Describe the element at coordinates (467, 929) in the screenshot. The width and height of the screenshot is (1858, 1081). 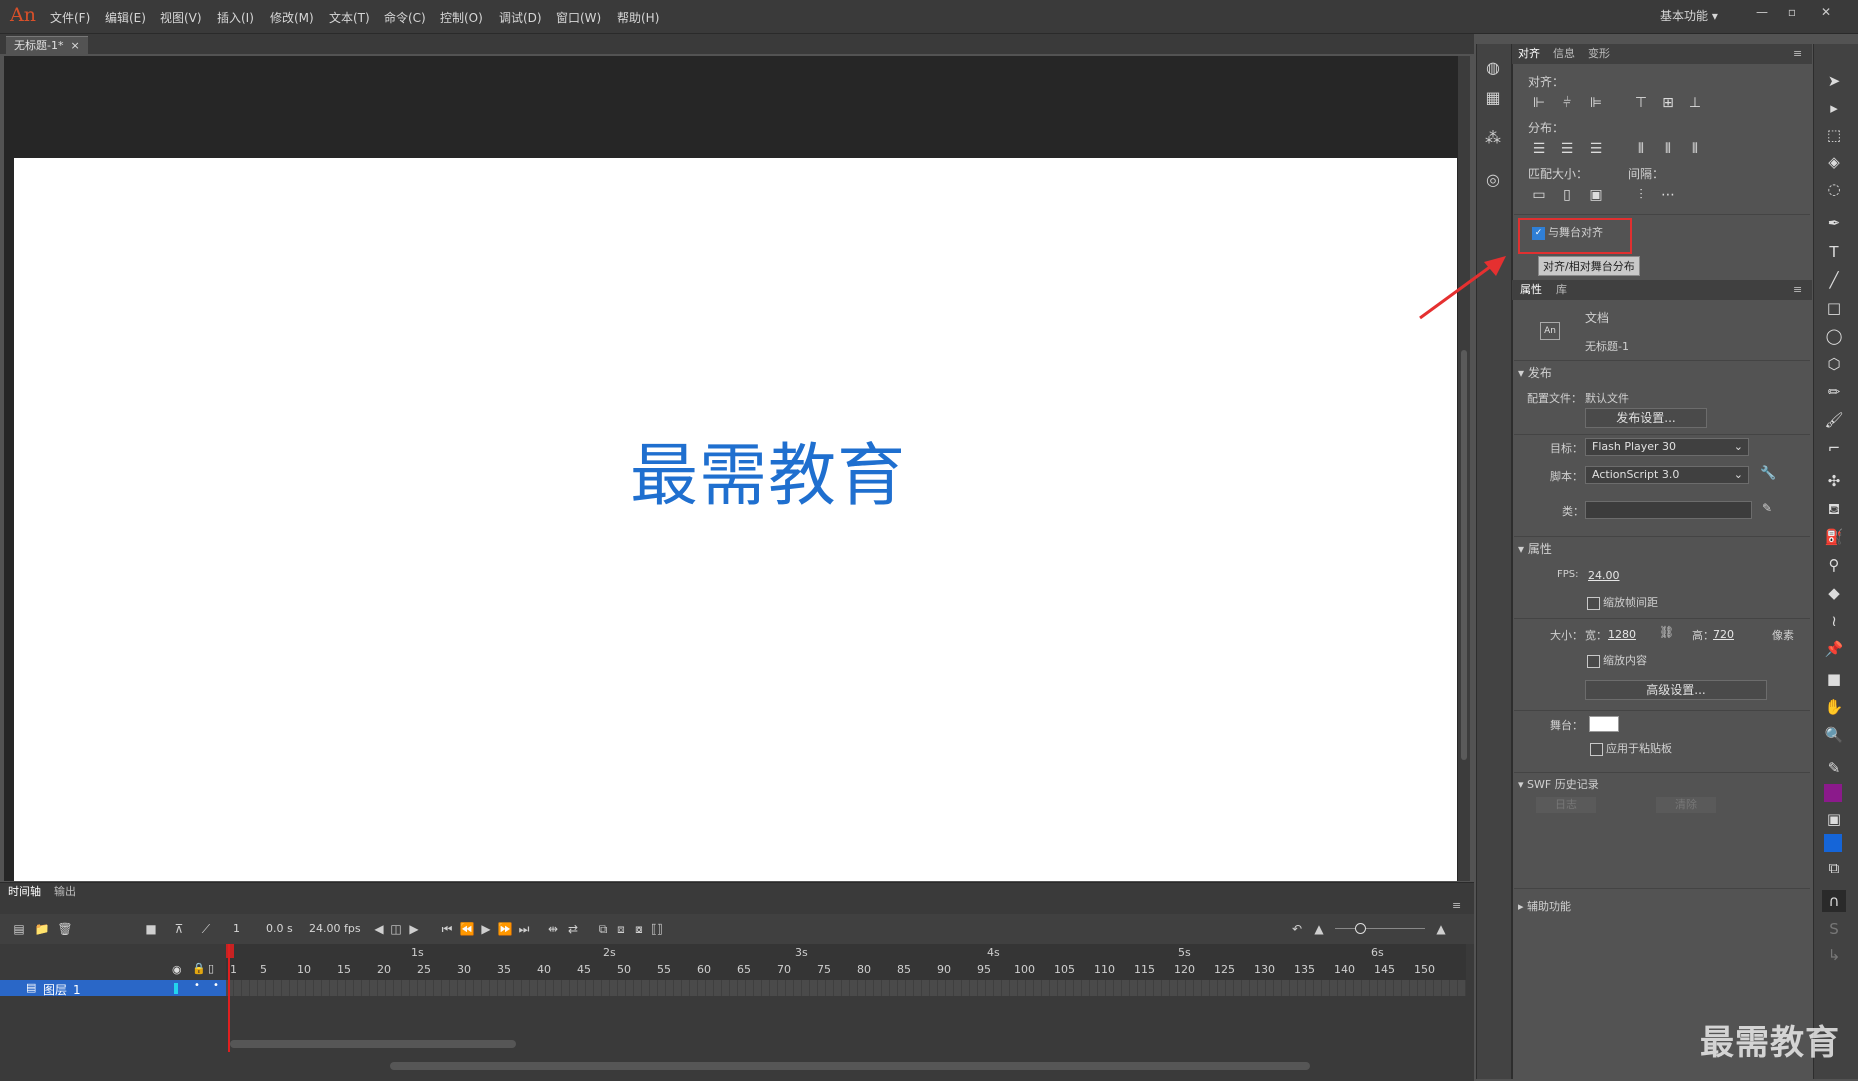
I see `step-back-icon: ⏪` at that location.